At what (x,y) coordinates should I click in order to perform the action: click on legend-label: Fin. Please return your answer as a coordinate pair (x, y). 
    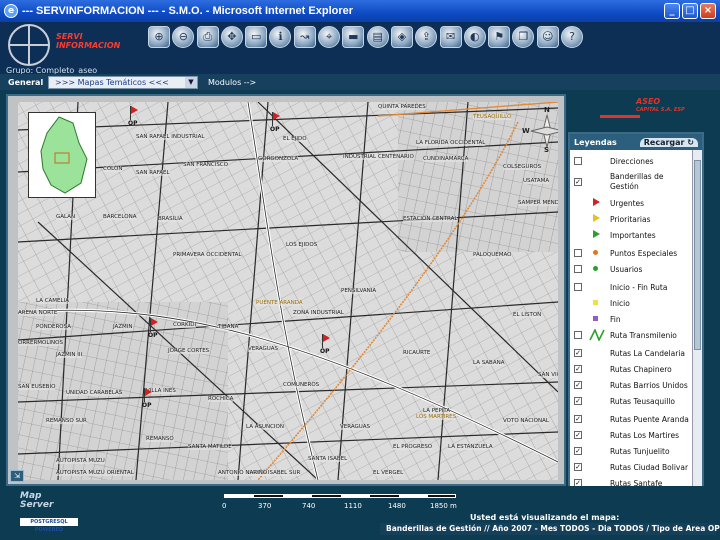
    Looking at the image, I should click on (615, 319).